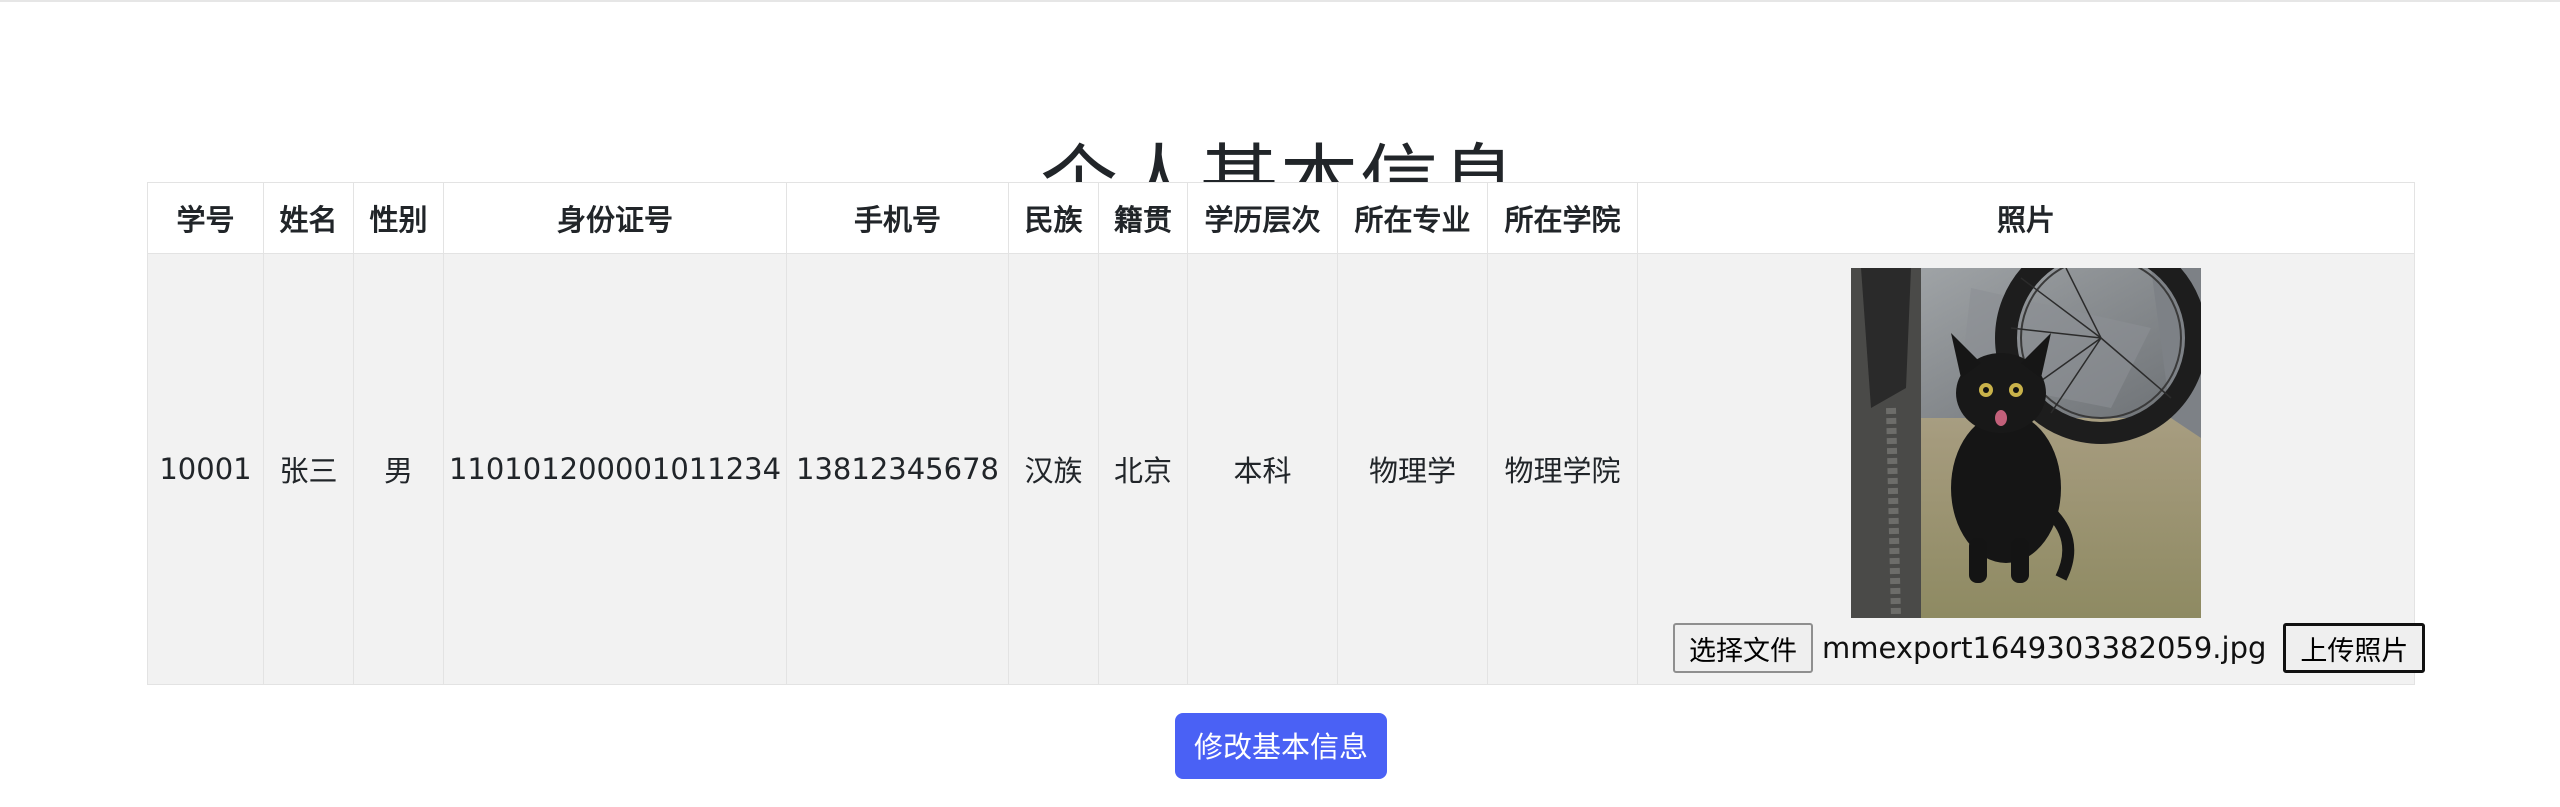 The width and height of the screenshot is (2560, 807). I want to click on upload-photo-button: 上传照片, so click(2354, 648).